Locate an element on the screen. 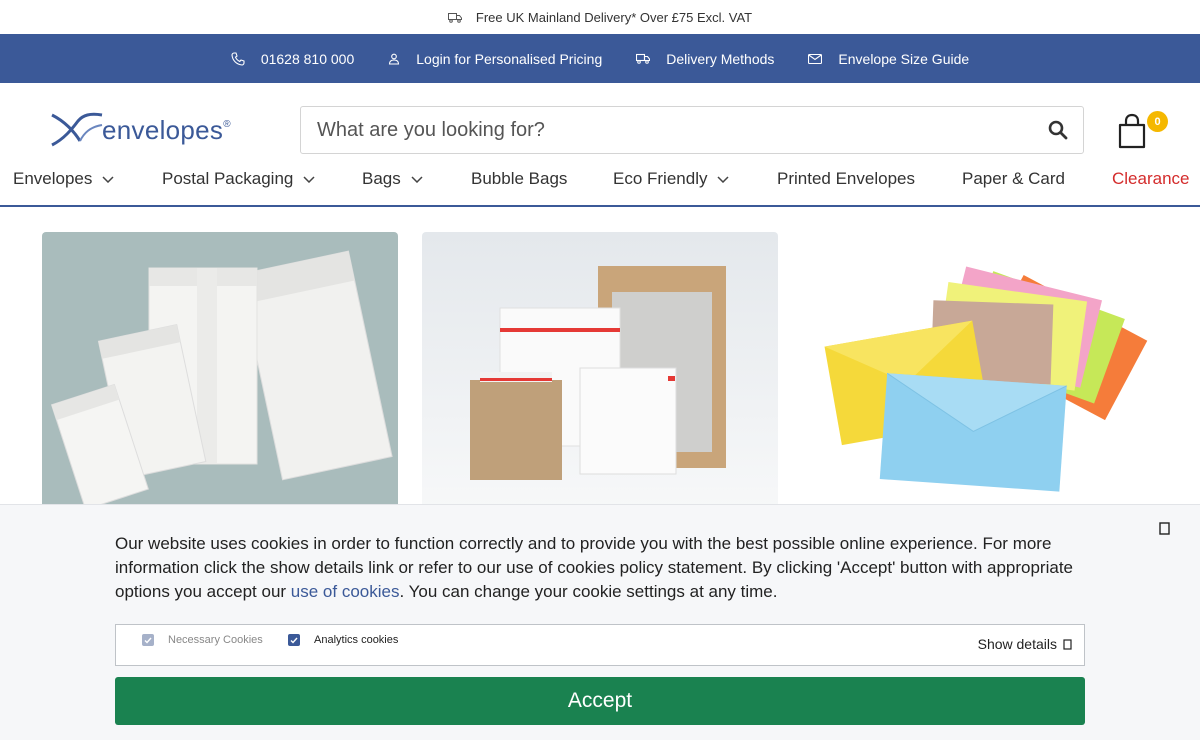  delivery-methods-label: Delivery Methods is located at coordinates (720, 58).